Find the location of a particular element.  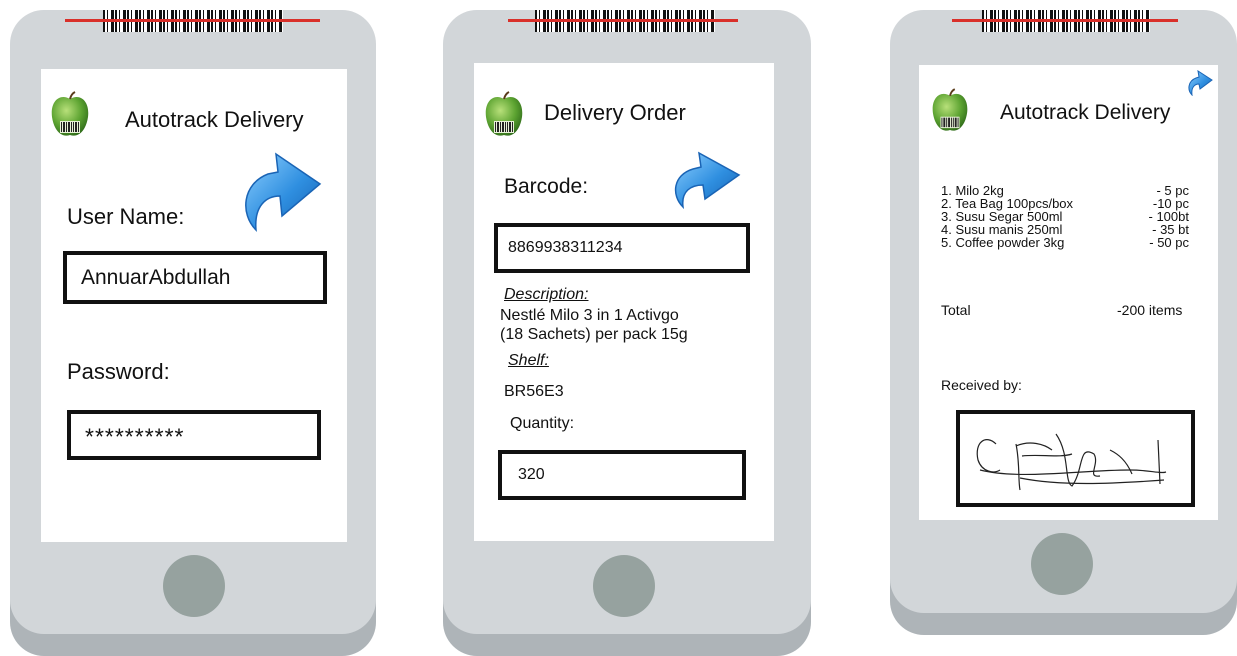

received-by-label: Received by: is located at coordinates (981, 385).